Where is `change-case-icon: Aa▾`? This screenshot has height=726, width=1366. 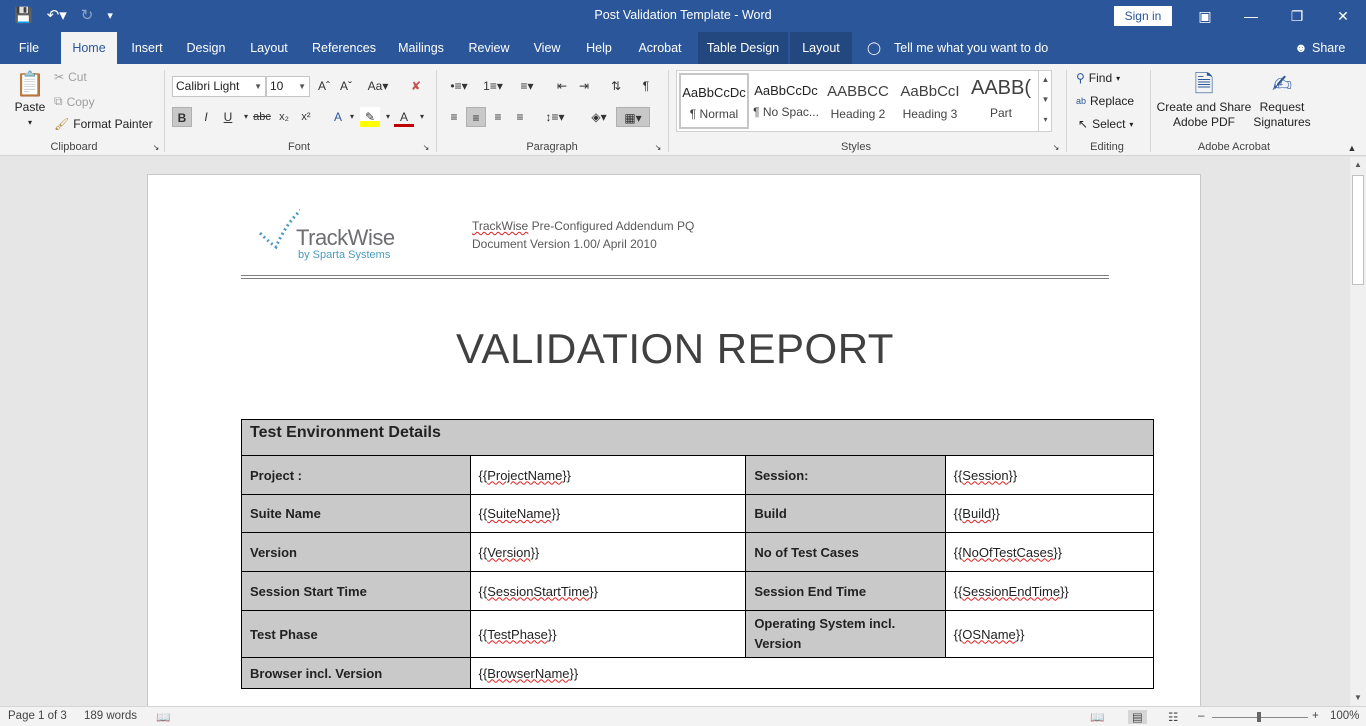 change-case-icon: Aa▾ is located at coordinates (378, 86).